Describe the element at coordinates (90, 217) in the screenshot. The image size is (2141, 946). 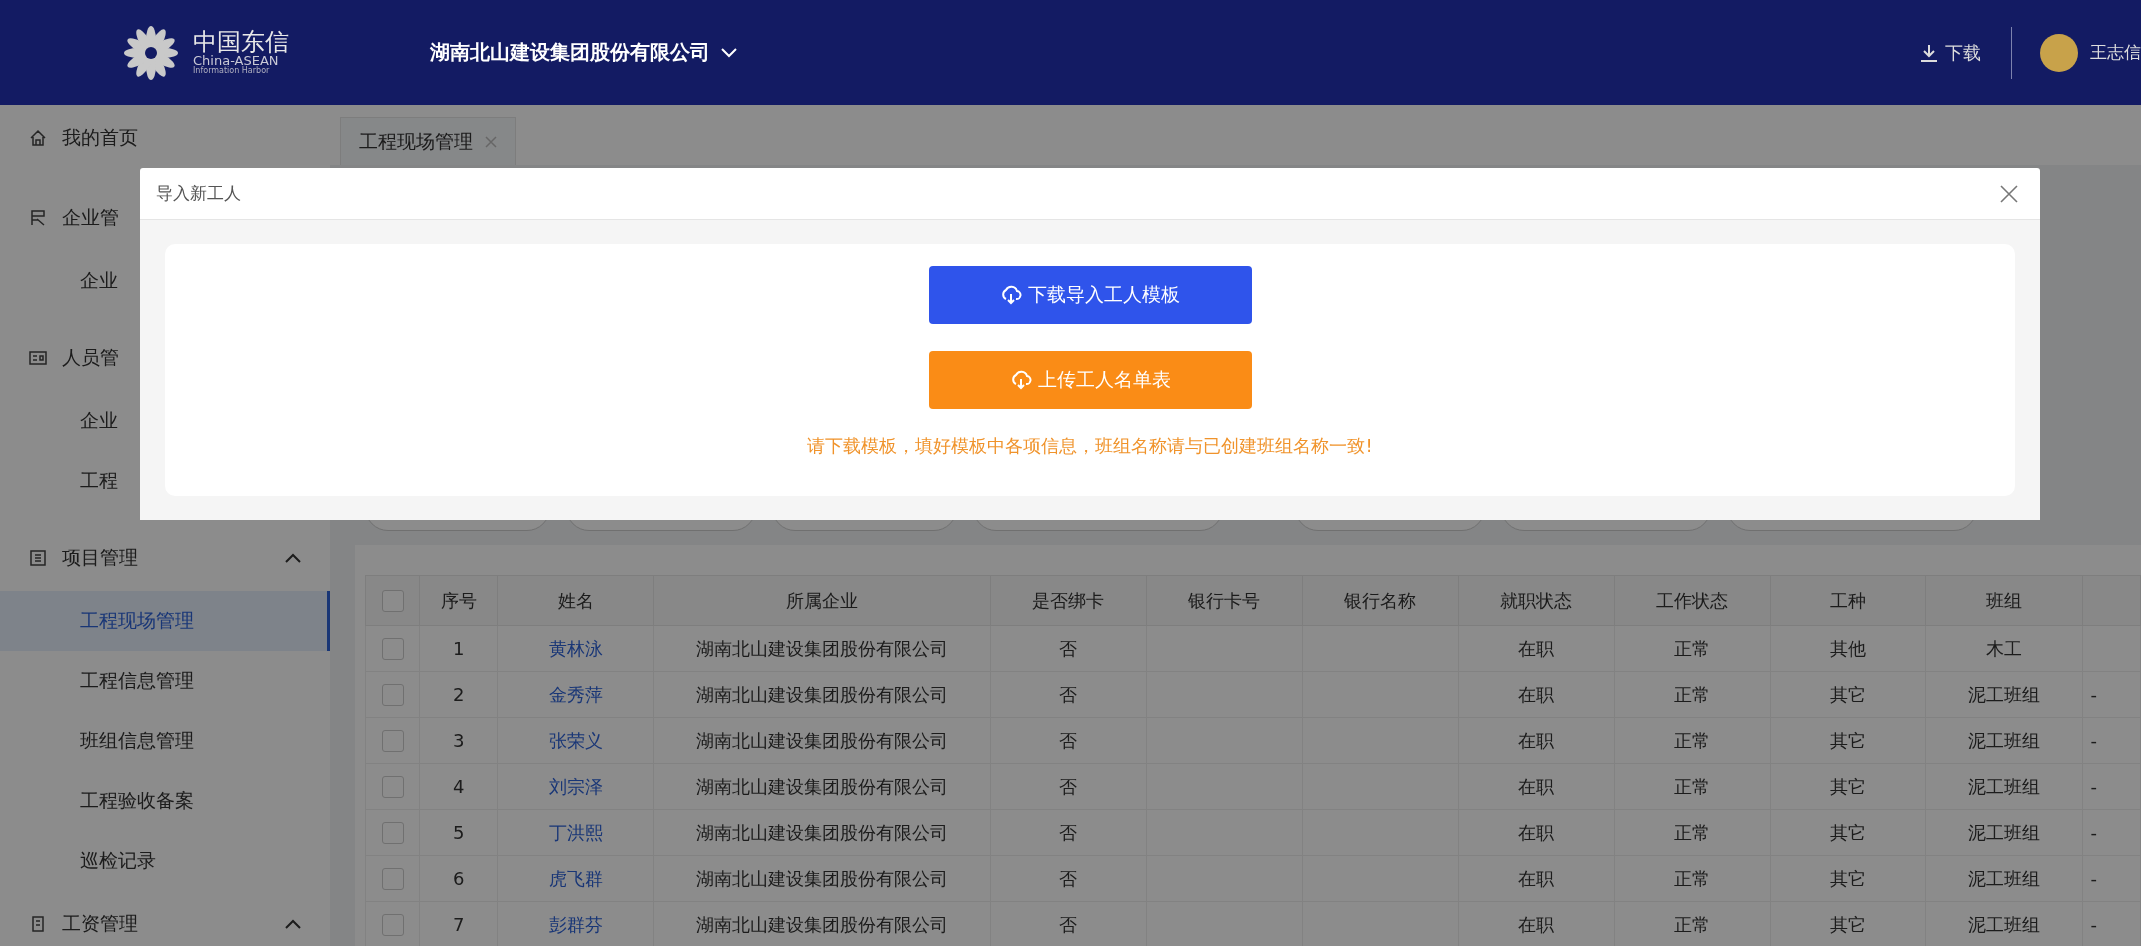
I see `sidebar-label: 企业管` at that location.